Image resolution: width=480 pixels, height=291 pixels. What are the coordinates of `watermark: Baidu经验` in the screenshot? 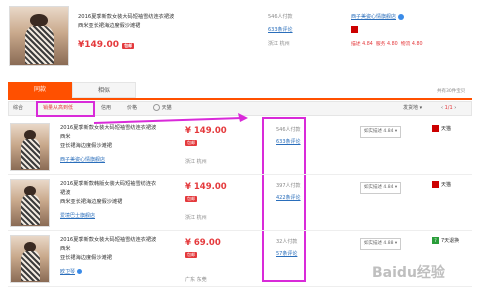 It's located at (408, 273).